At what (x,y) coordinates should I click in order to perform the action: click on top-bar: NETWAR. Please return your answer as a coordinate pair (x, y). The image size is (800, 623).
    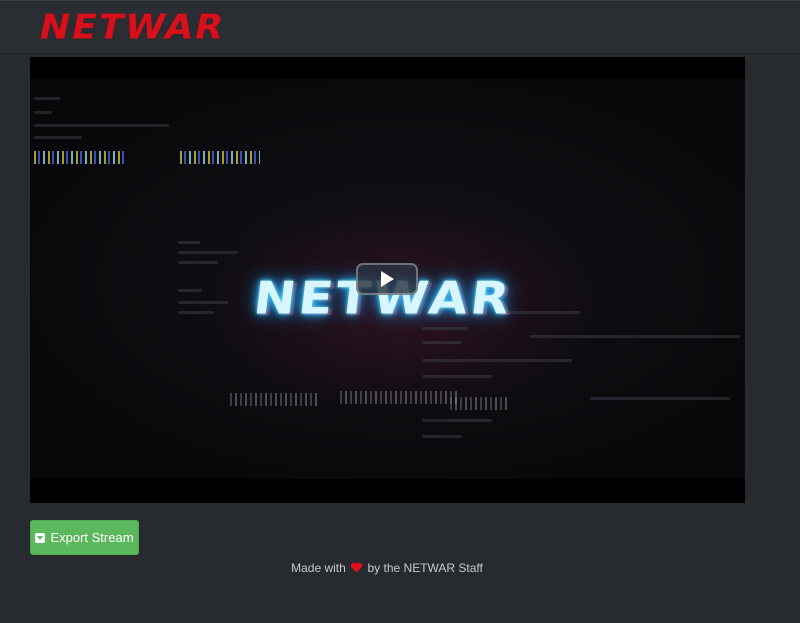
    Looking at the image, I should click on (400, 26).